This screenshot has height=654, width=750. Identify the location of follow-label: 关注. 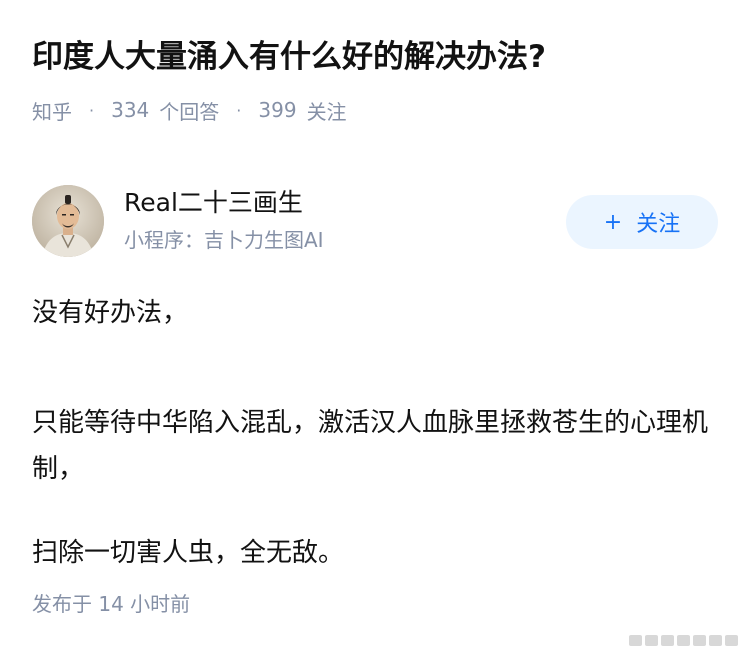
(658, 224).